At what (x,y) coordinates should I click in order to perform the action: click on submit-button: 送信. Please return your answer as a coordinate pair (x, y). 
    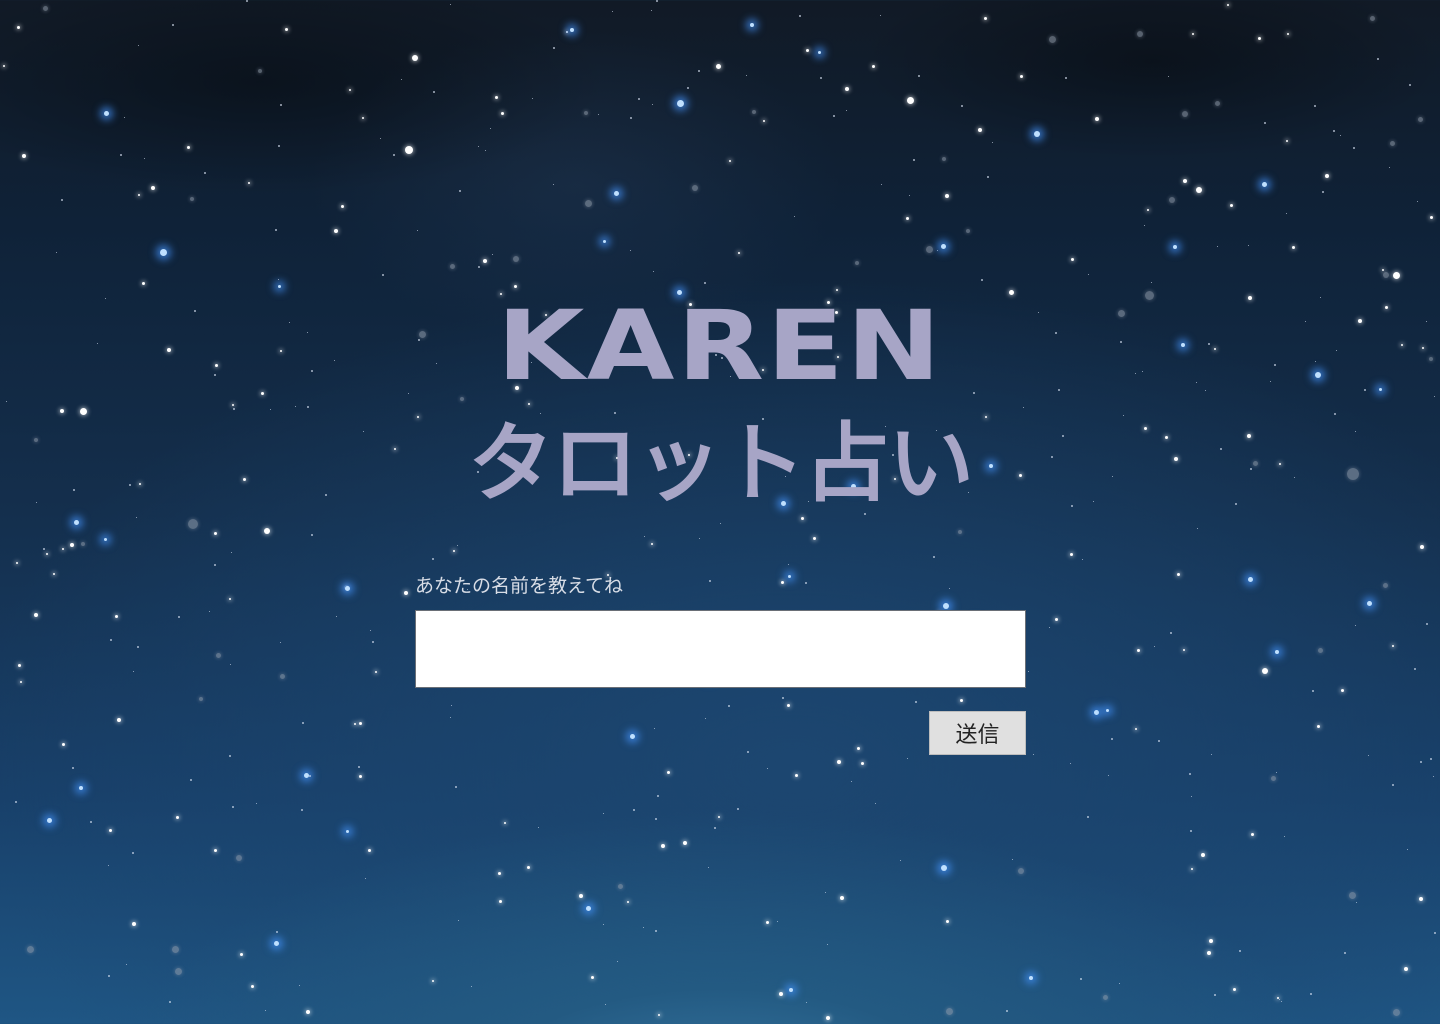
    Looking at the image, I should click on (977, 733).